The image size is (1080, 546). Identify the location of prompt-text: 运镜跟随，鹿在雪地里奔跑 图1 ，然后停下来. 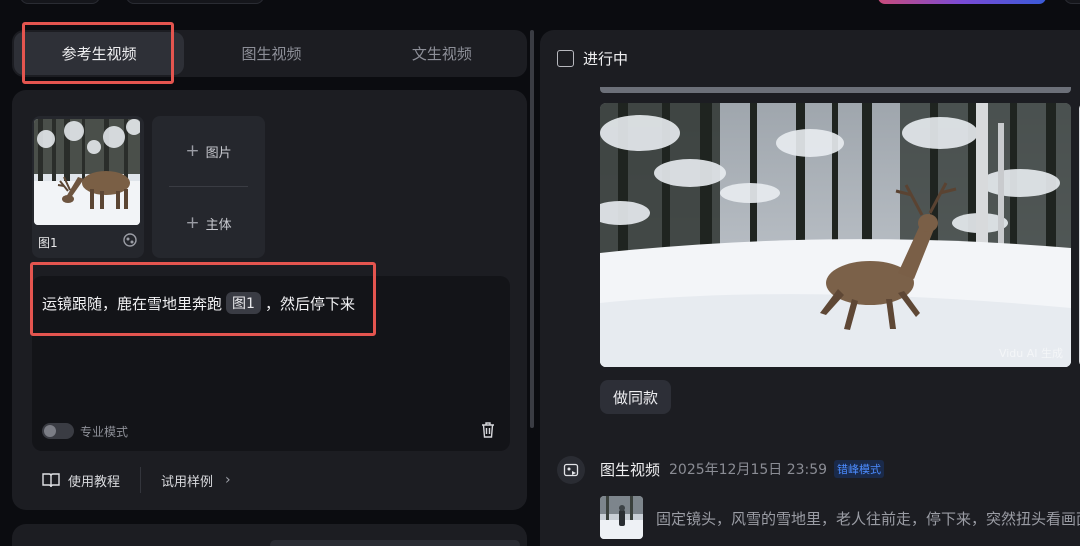
(198, 303).